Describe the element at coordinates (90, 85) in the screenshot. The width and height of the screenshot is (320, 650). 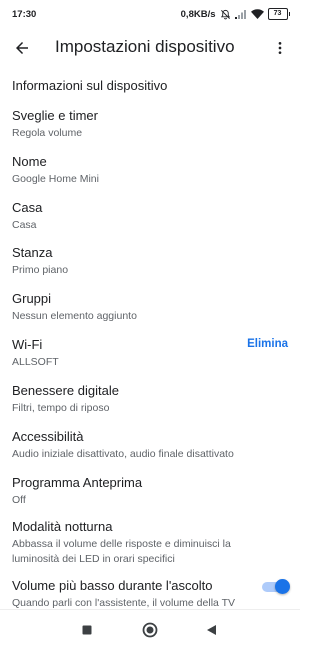
I see `section-header: Informazioni sul dispositivo` at that location.